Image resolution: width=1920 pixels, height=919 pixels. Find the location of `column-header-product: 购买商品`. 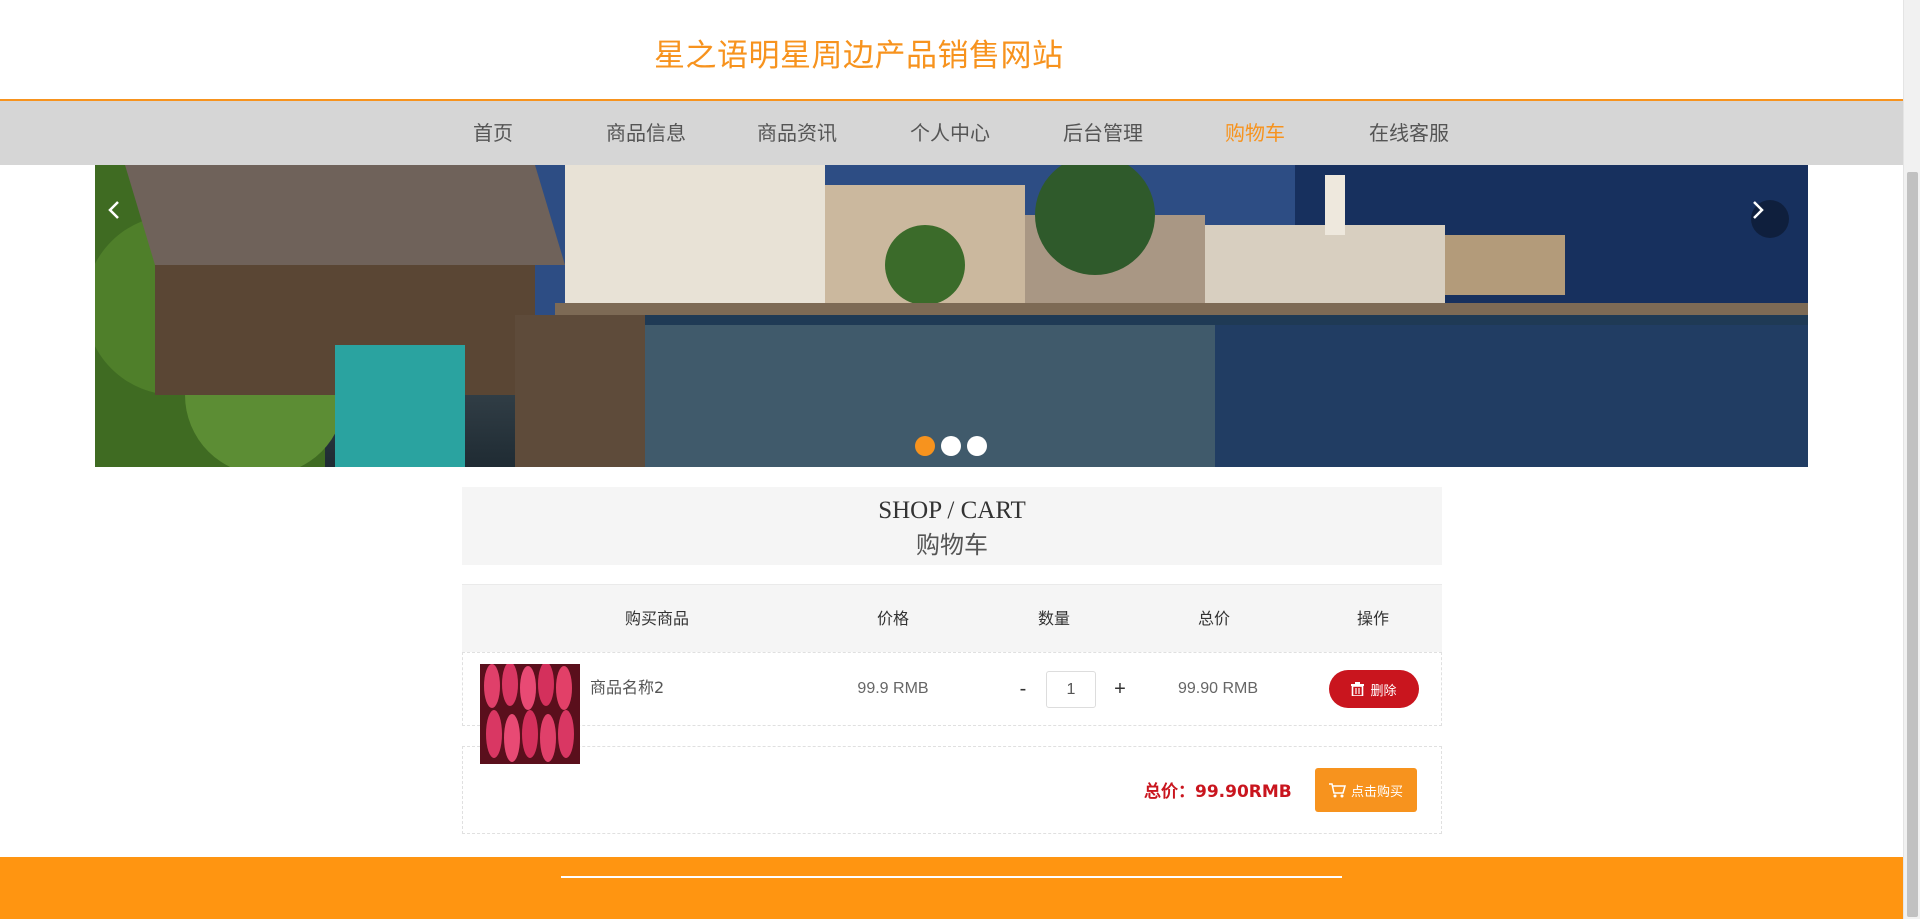

column-header-product: 购买商品 is located at coordinates (656, 618).